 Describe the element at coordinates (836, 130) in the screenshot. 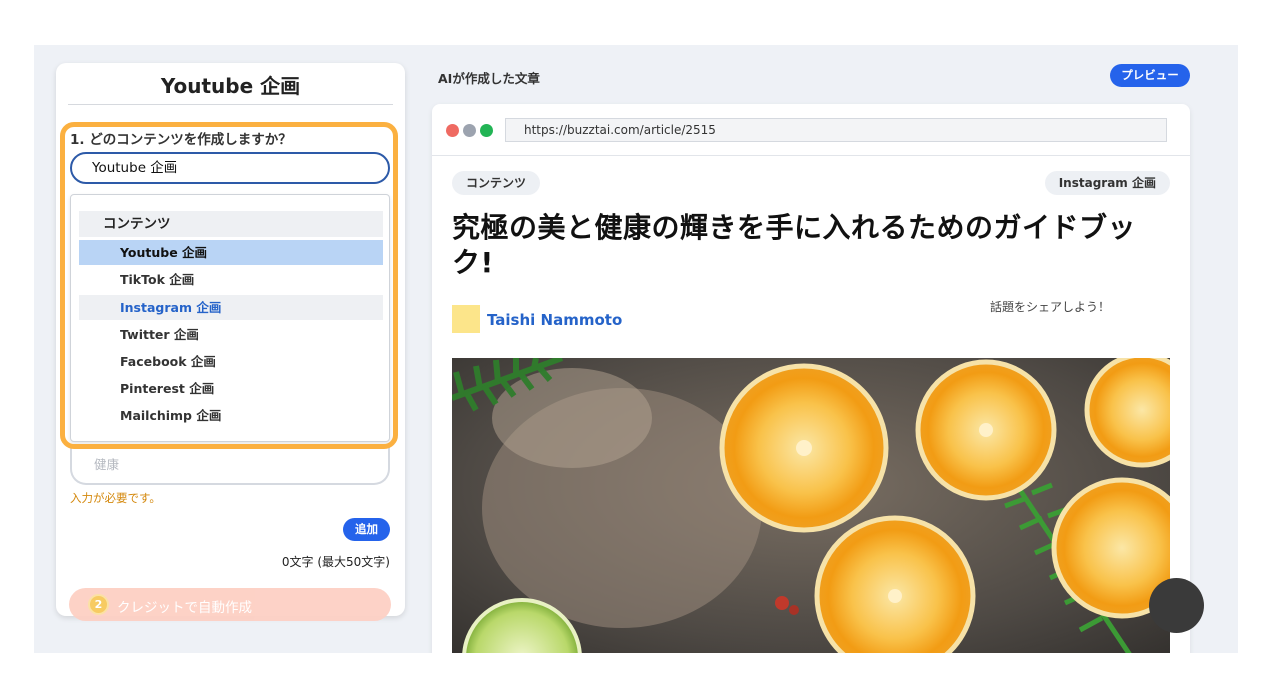

I see `url-bar: https://buzztai.com/article/2515` at that location.